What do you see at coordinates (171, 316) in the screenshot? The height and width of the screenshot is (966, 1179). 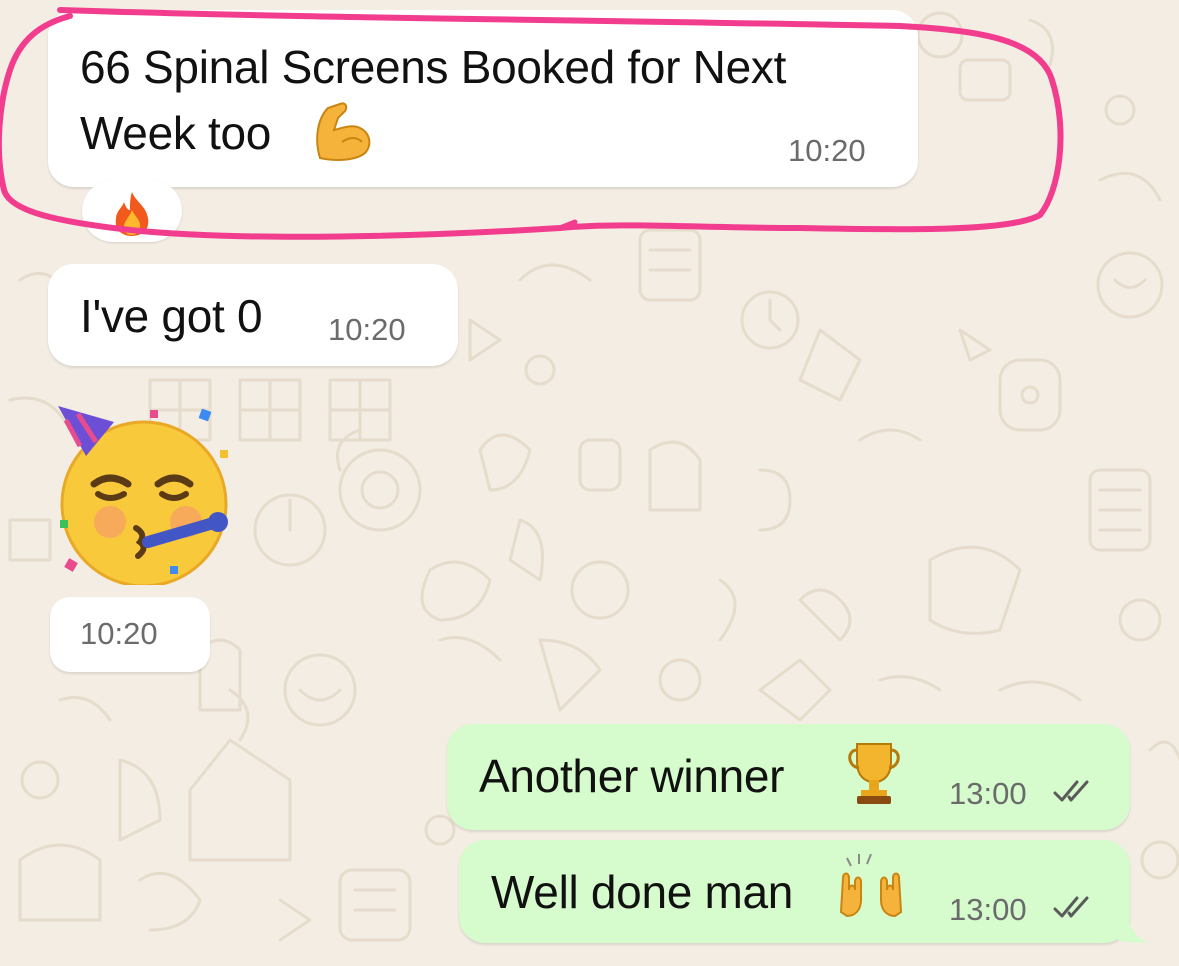 I see `message-text: I've got 0` at bounding box center [171, 316].